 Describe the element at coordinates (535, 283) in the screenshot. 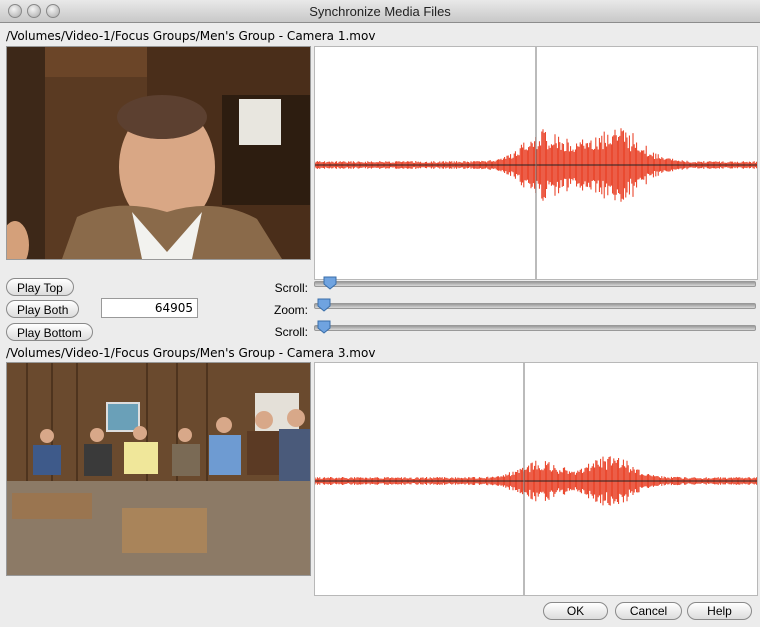

I see `scroll-top-slider` at that location.